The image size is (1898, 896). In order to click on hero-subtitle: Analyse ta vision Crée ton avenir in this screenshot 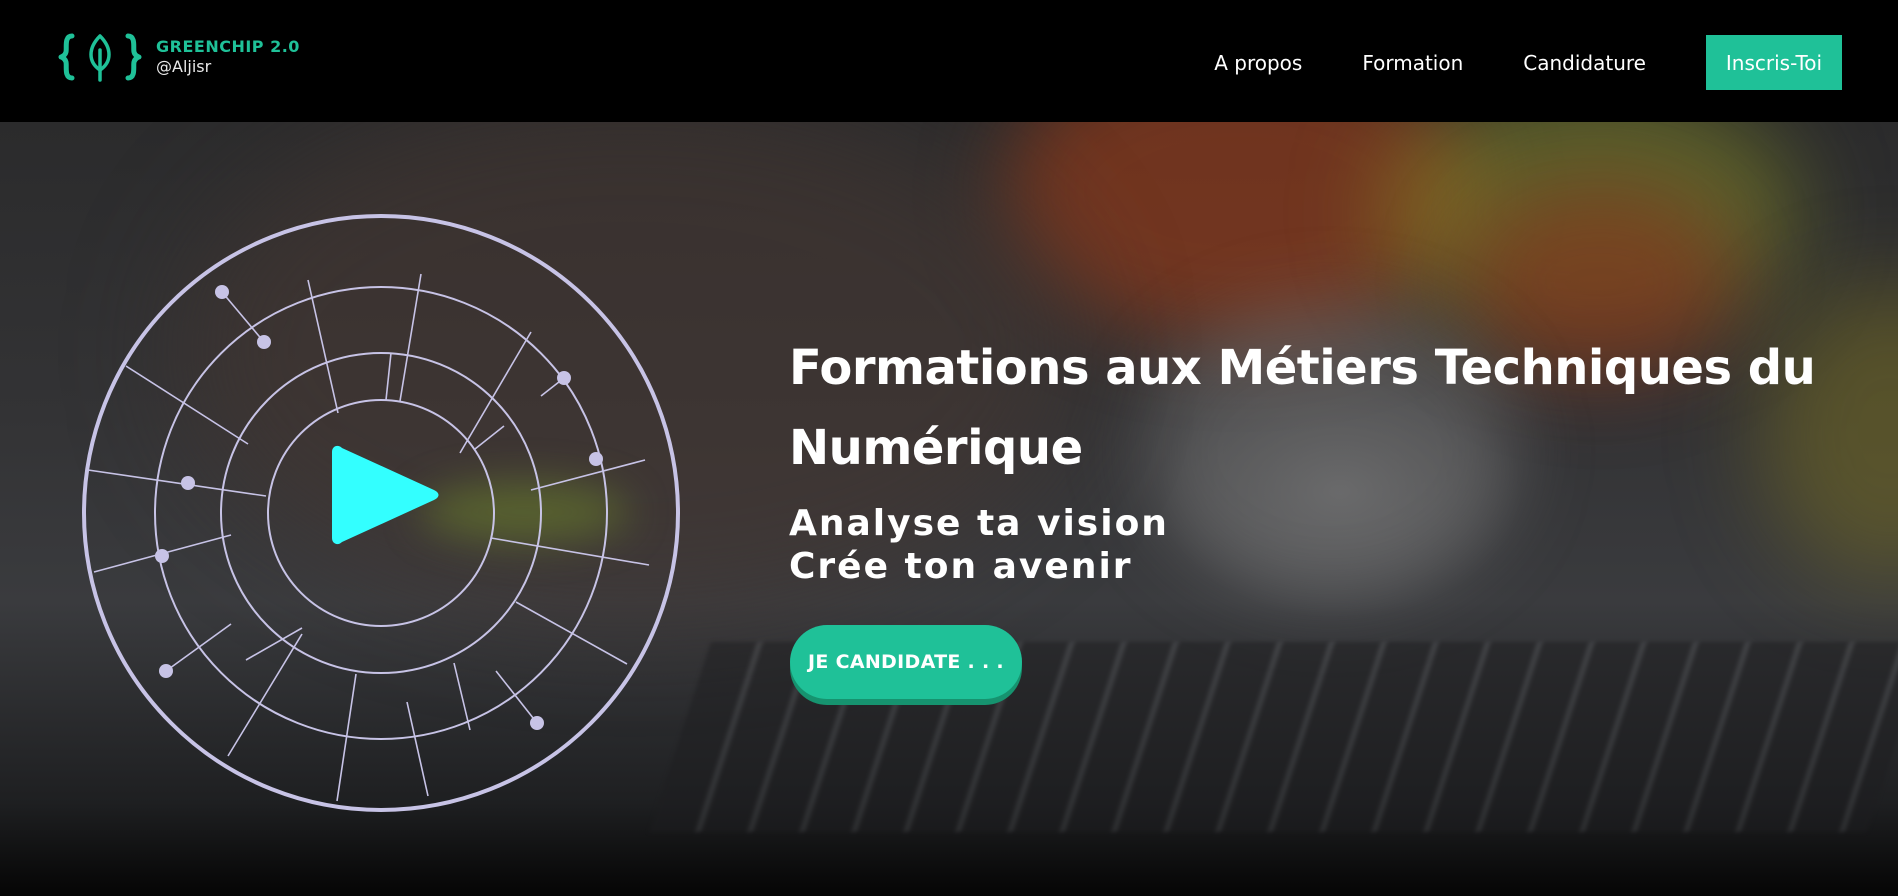, I will do `click(979, 545)`.